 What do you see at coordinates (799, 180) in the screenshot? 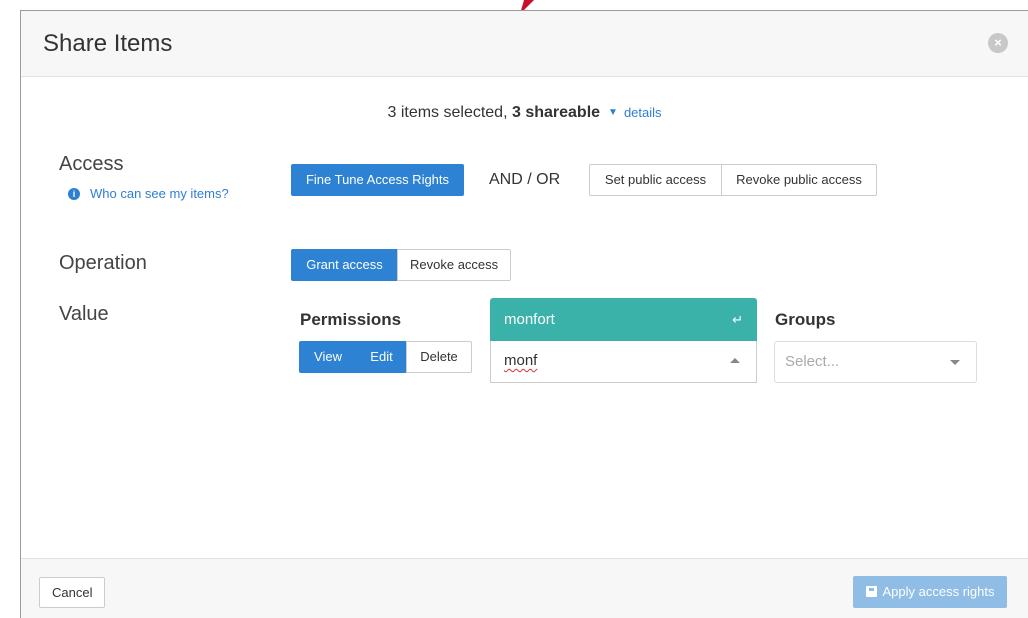
I see `revoke-public-access-button: Revoke public access` at bounding box center [799, 180].